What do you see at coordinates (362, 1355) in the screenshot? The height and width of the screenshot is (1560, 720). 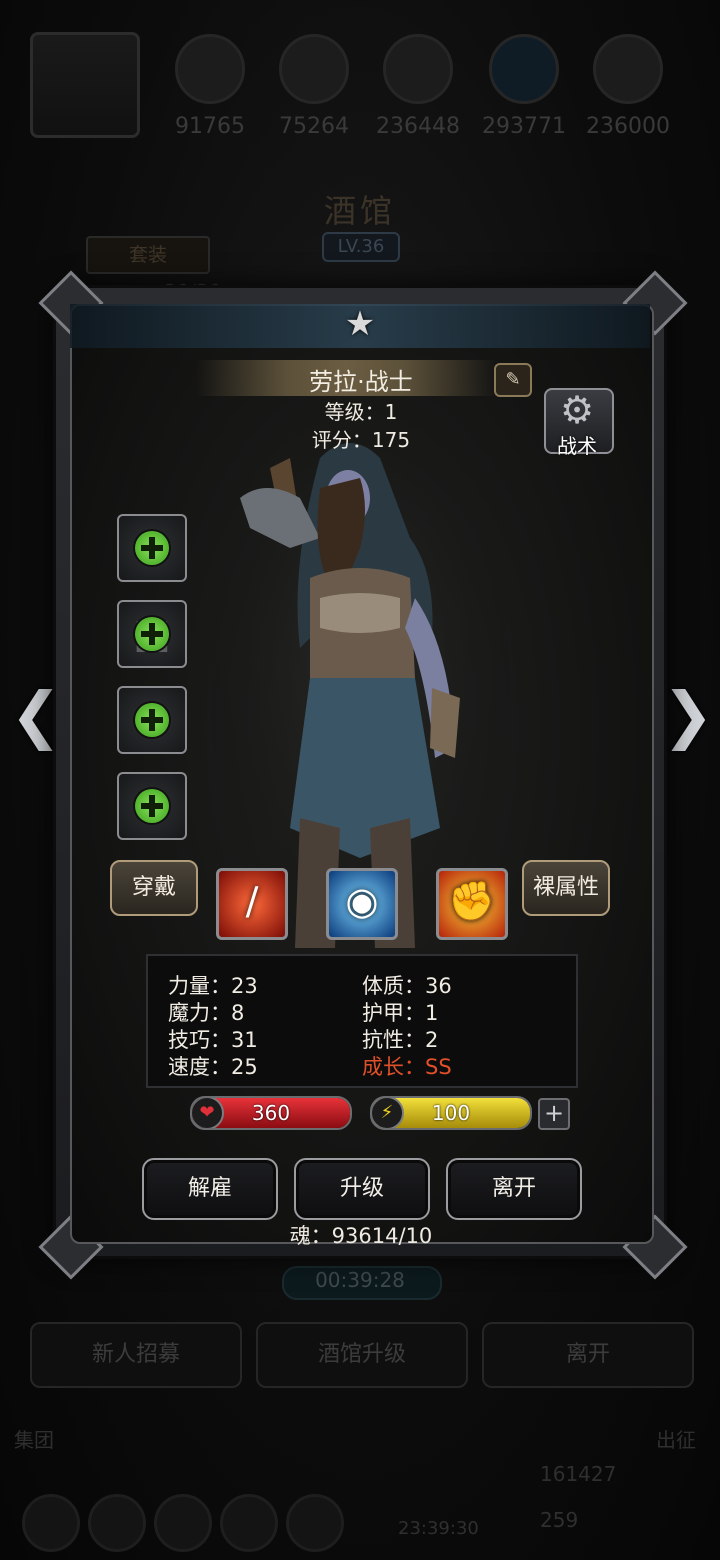 I see `tavern-upgrade-button: 酒馆升级` at bounding box center [362, 1355].